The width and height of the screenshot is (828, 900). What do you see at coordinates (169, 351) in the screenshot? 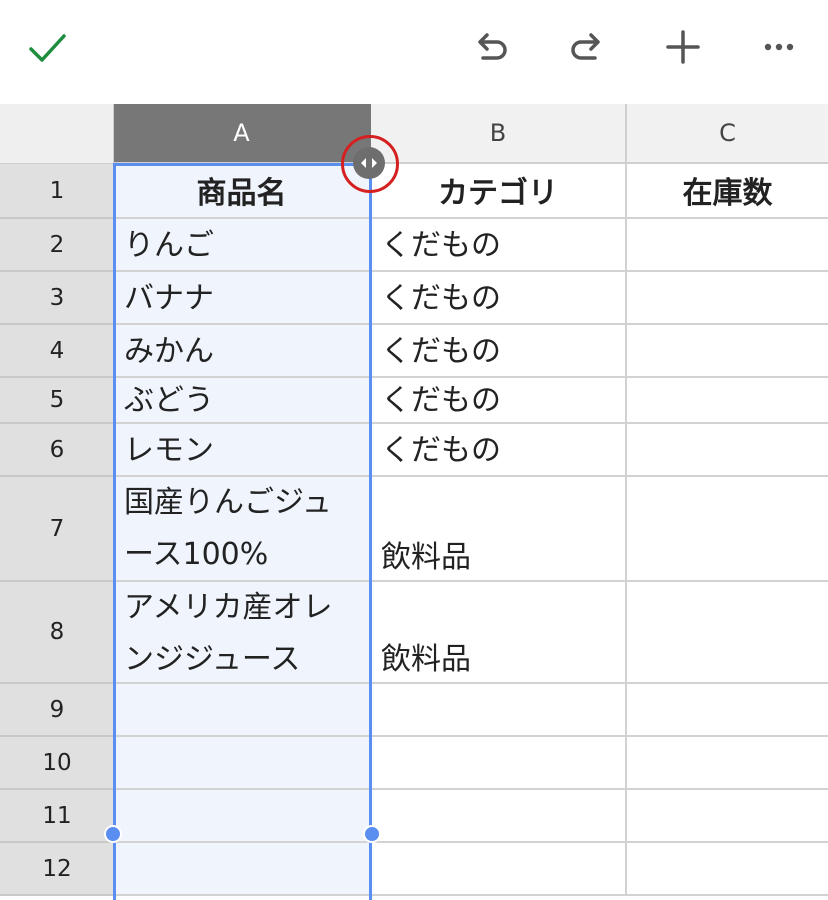
I see `cell-text: みかん` at bounding box center [169, 351].